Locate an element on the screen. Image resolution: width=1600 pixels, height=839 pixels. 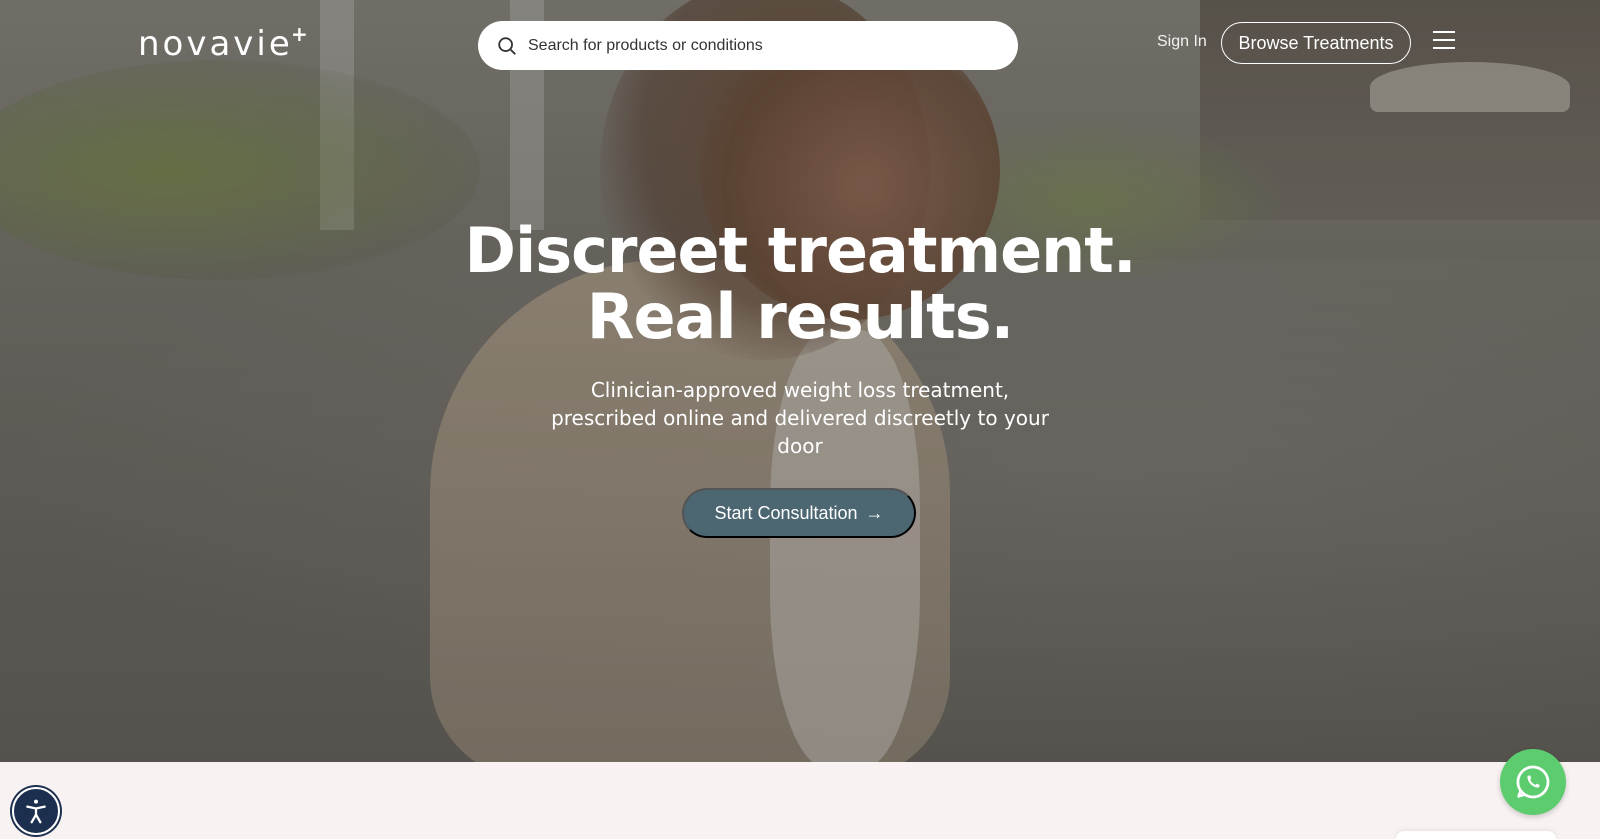
content-section is located at coordinates (800, 800).